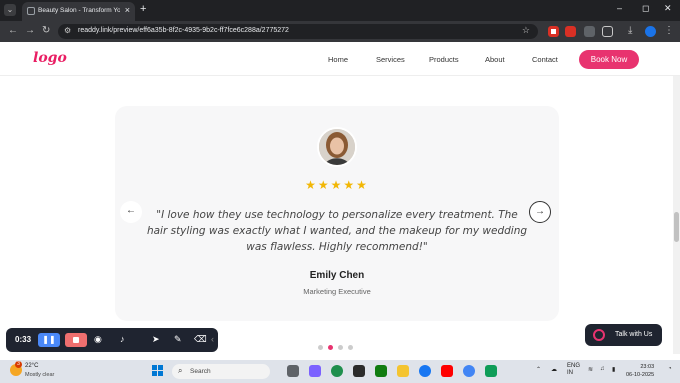  I want to click on pen-icon: ✎, so click(178, 339).